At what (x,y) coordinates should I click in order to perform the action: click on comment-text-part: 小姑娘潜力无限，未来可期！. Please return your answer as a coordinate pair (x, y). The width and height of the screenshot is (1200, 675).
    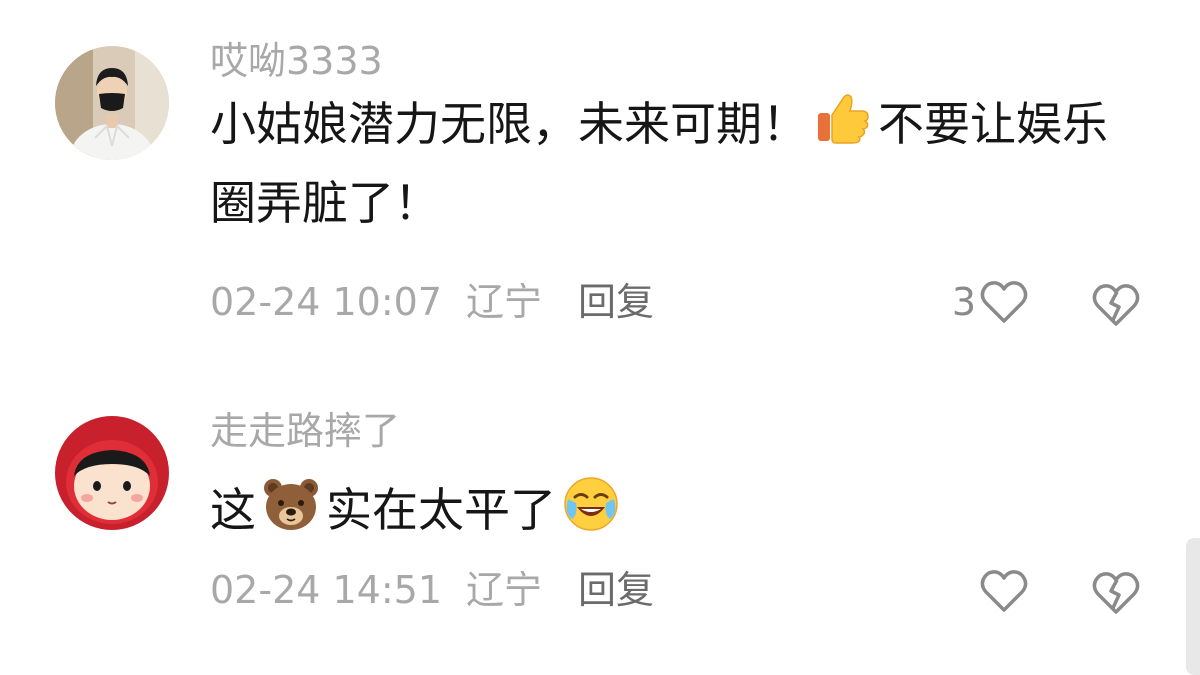
    Looking at the image, I should click on (509, 124).